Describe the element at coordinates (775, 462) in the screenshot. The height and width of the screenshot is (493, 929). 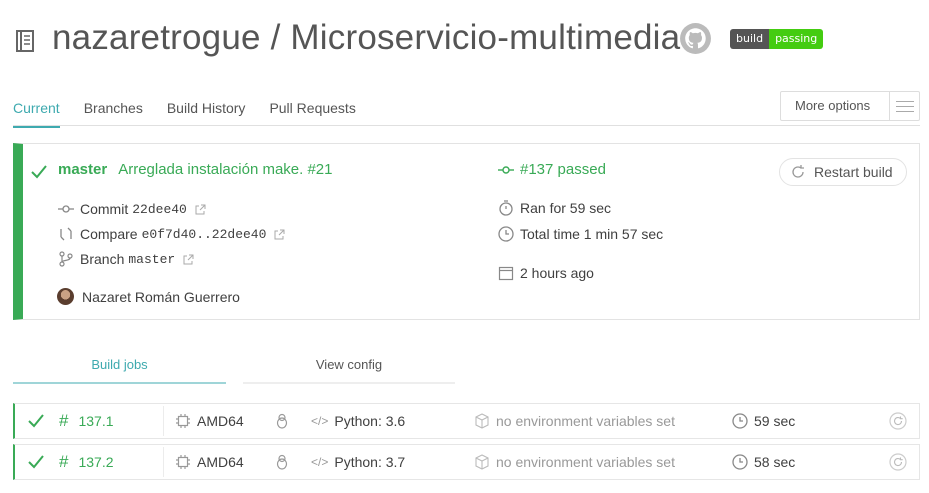
I see `job-duration: 58 sec` at that location.